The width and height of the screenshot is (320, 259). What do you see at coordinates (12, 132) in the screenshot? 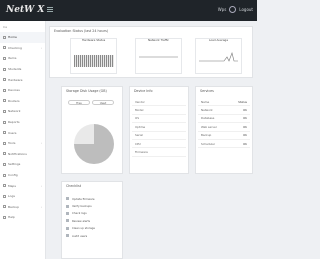
I see `sidebar-item-label: Users` at bounding box center [12, 132].